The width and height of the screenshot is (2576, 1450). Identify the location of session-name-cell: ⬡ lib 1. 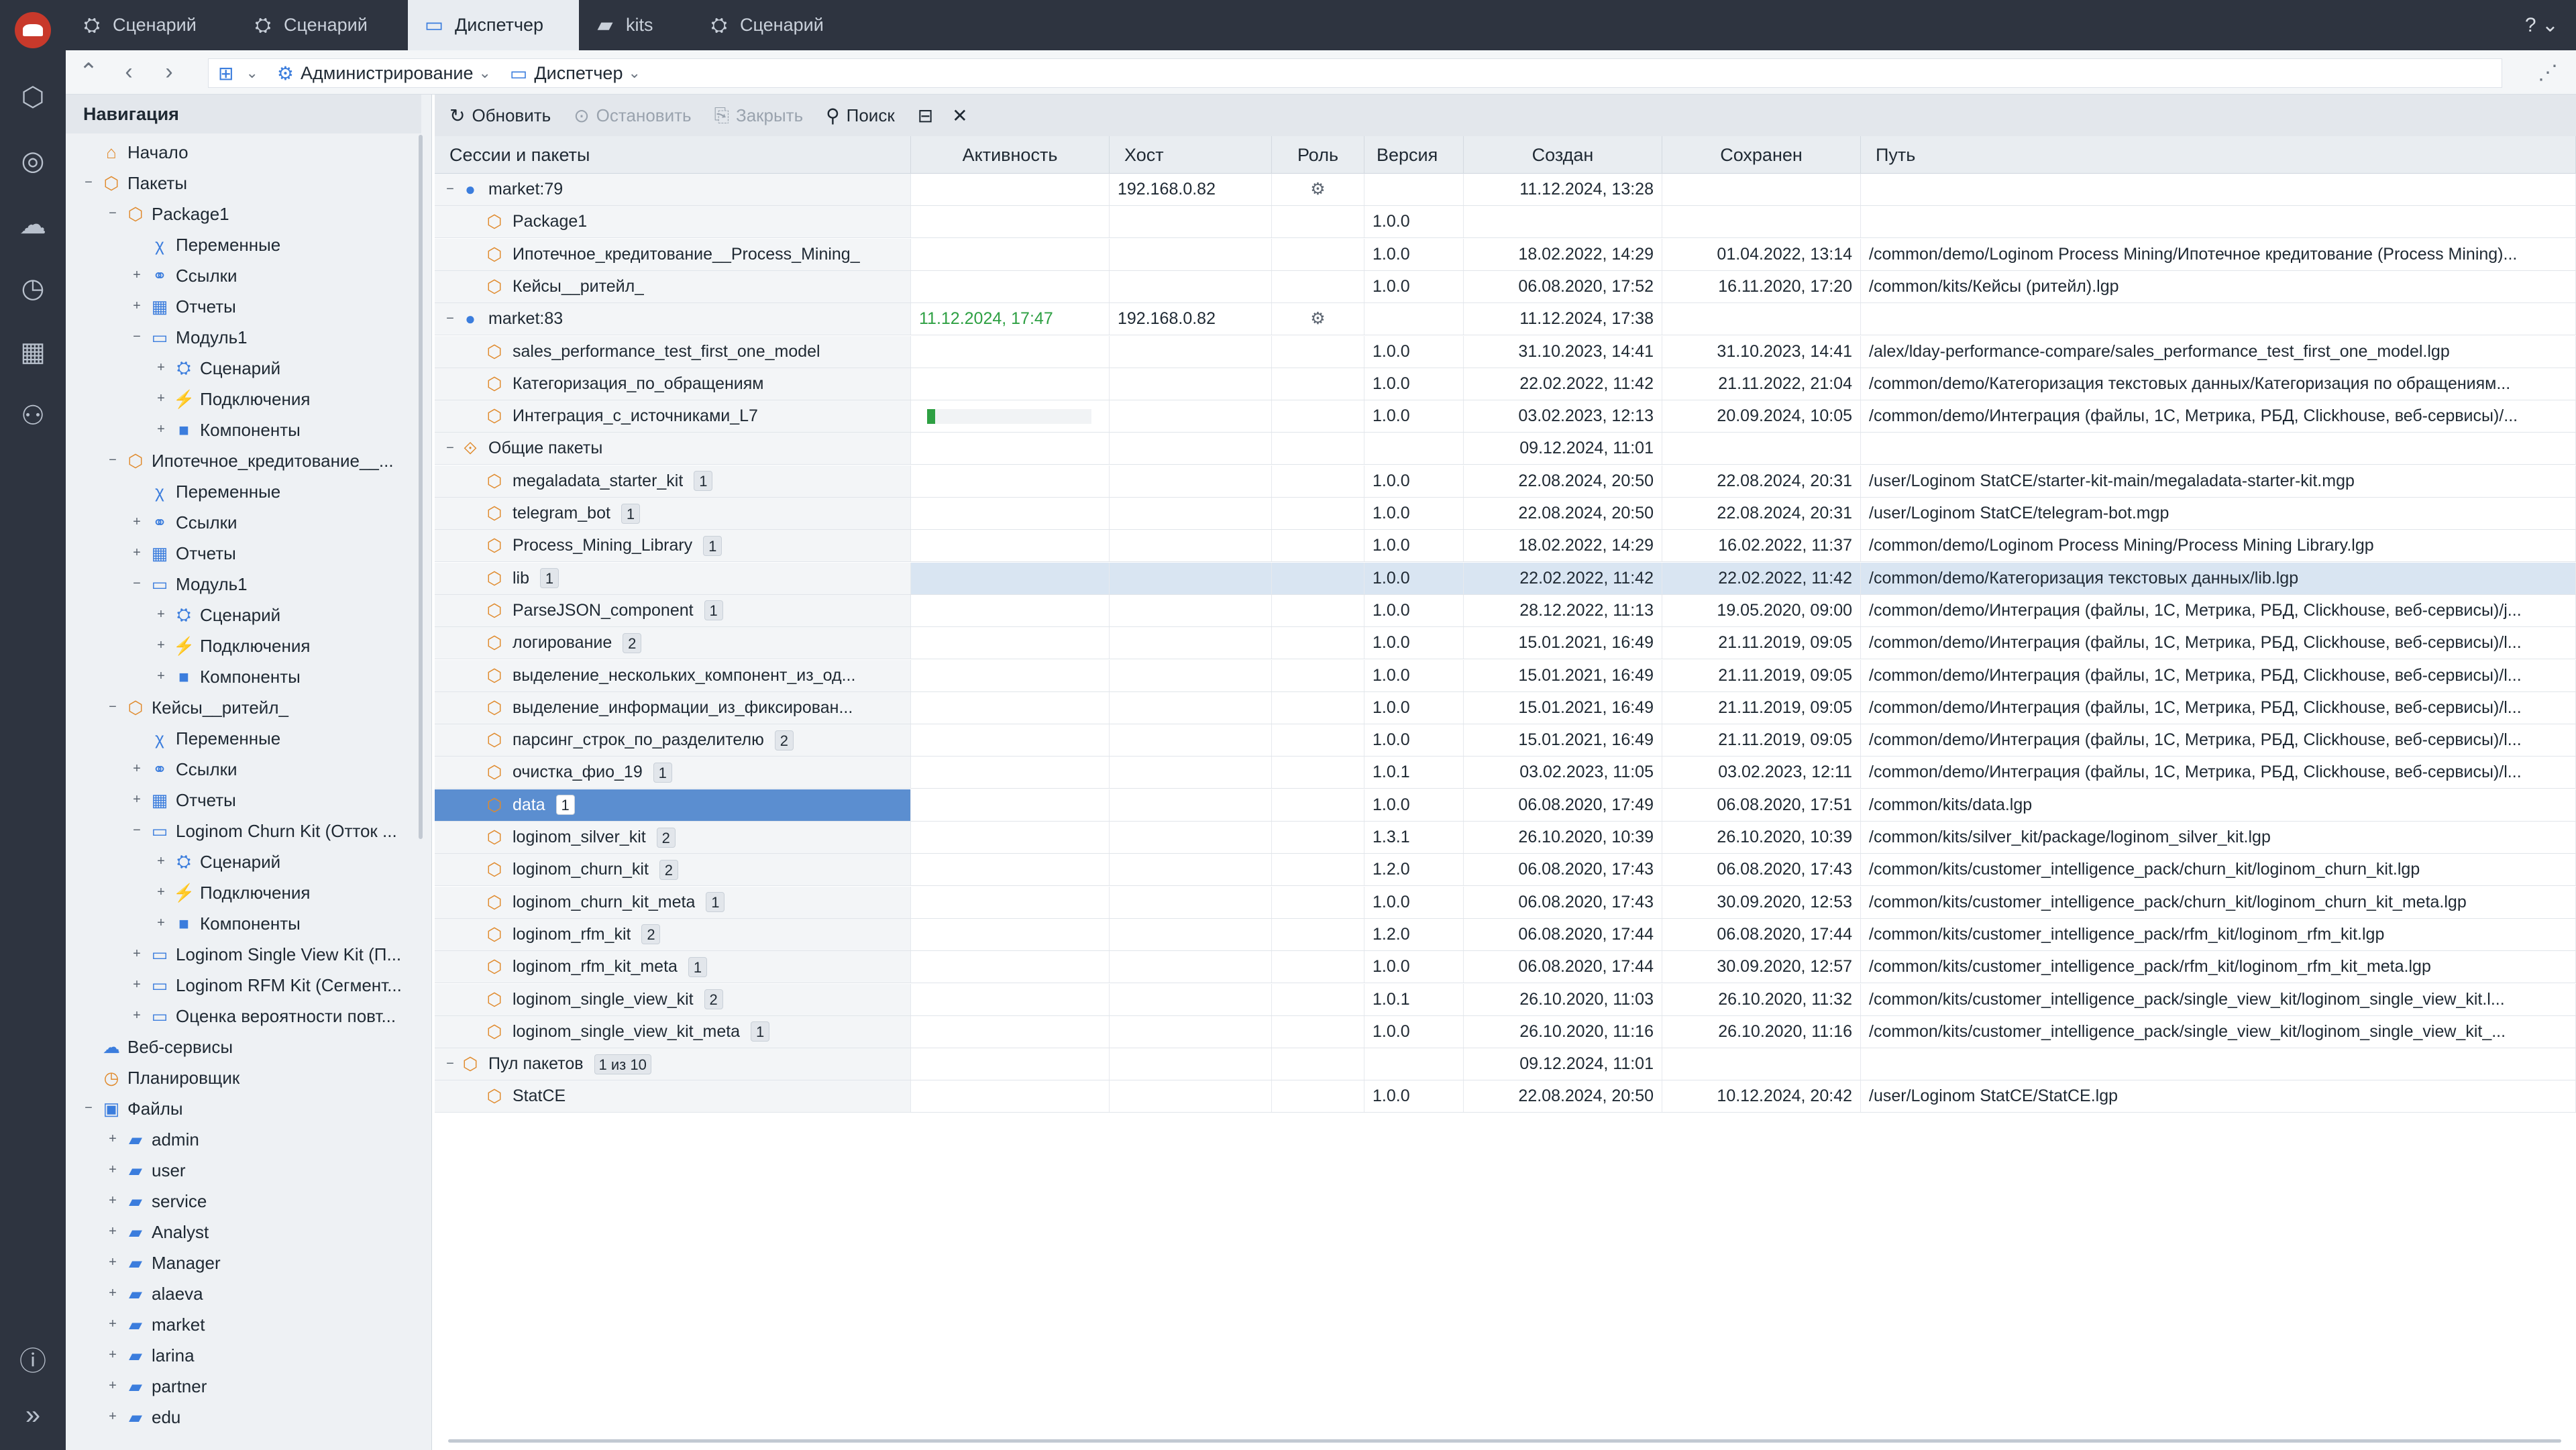
(673, 578).